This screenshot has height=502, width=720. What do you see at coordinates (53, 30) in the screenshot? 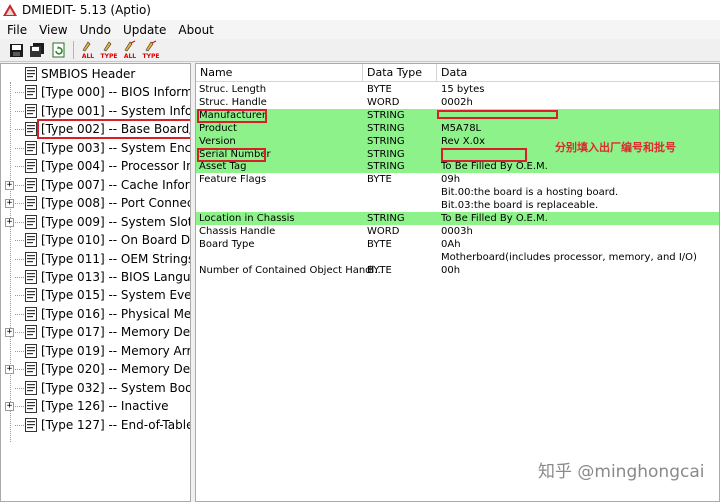
I see `menu-view: View` at bounding box center [53, 30].